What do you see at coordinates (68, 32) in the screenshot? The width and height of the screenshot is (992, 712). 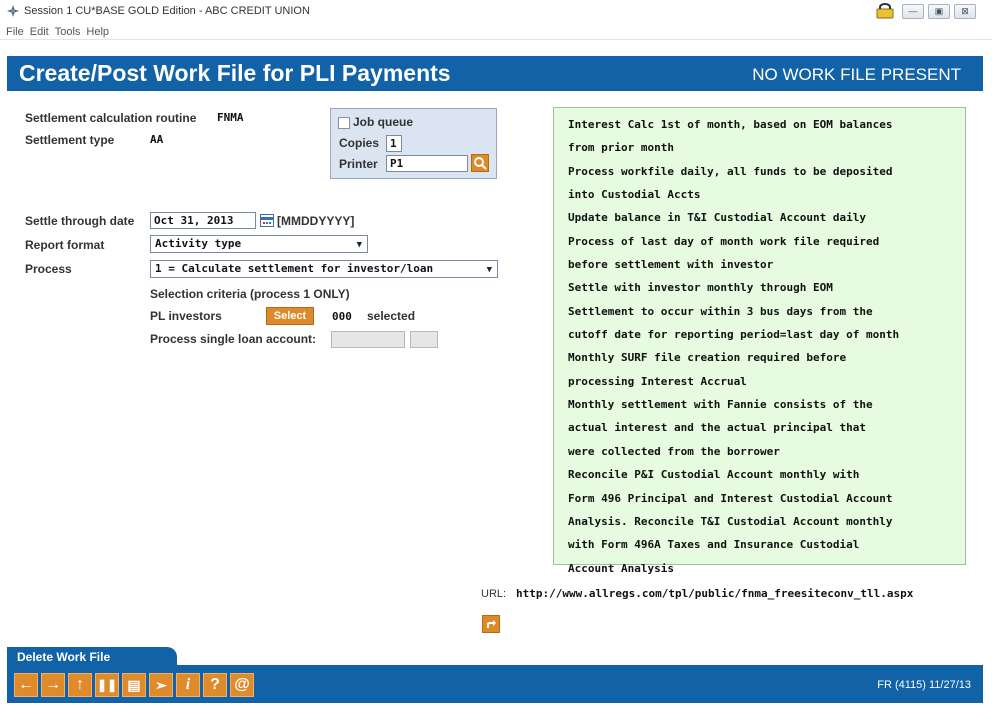 I see `menu-tools: Tools` at bounding box center [68, 32].